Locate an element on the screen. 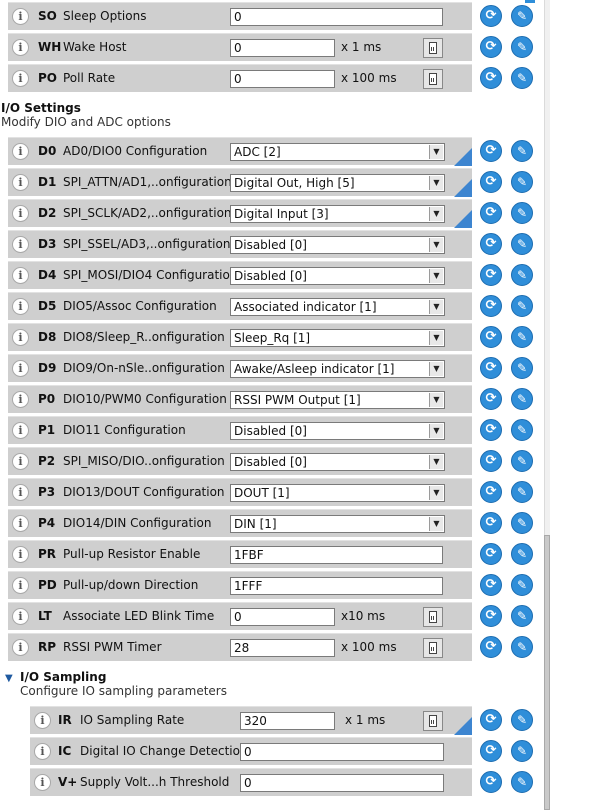 This screenshot has height=810, width=596. config-select: RSSI PWM Output [1] ▼ is located at coordinates (337, 400).